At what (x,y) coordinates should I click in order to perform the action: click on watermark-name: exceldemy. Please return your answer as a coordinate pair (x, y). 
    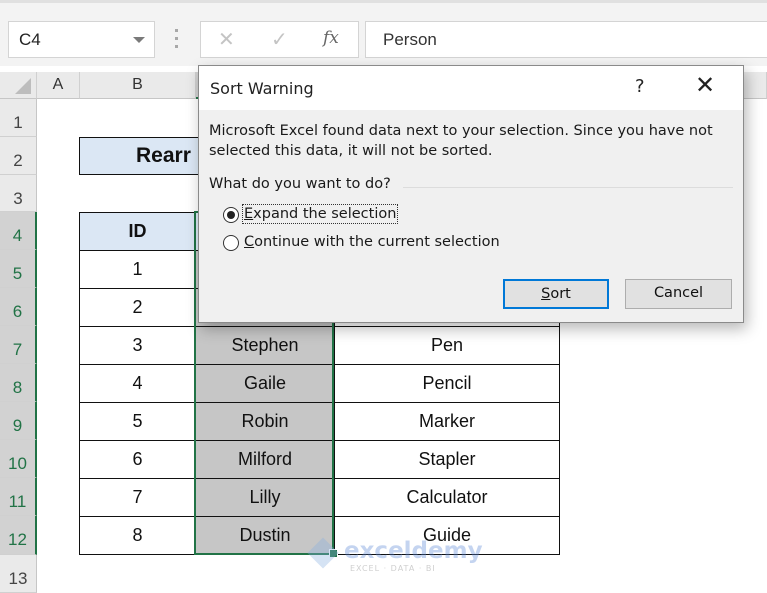
    Looking at the image, I should click on (413, 551).